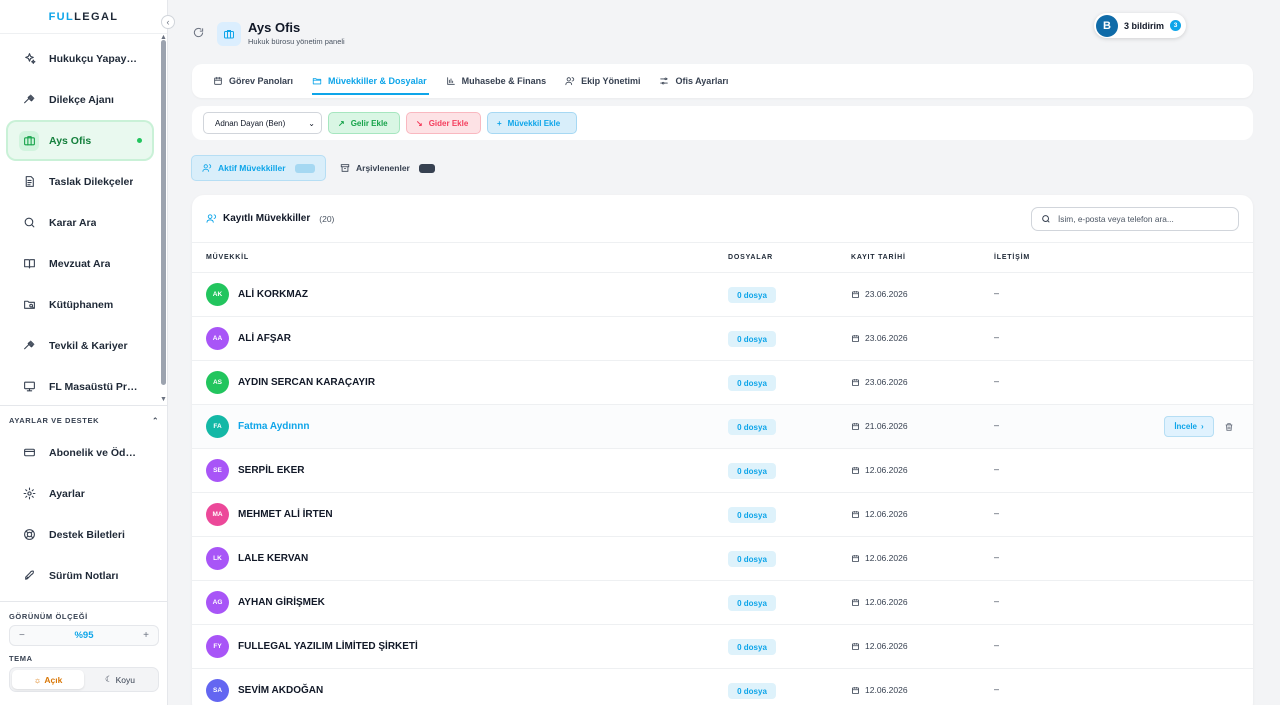 The height and width of the screenshot is (705, 1280). Describe the element at coordinates (364, 123) in the screenshot. I see `add-income-button: ↗ Gelir Ekle` at that location.